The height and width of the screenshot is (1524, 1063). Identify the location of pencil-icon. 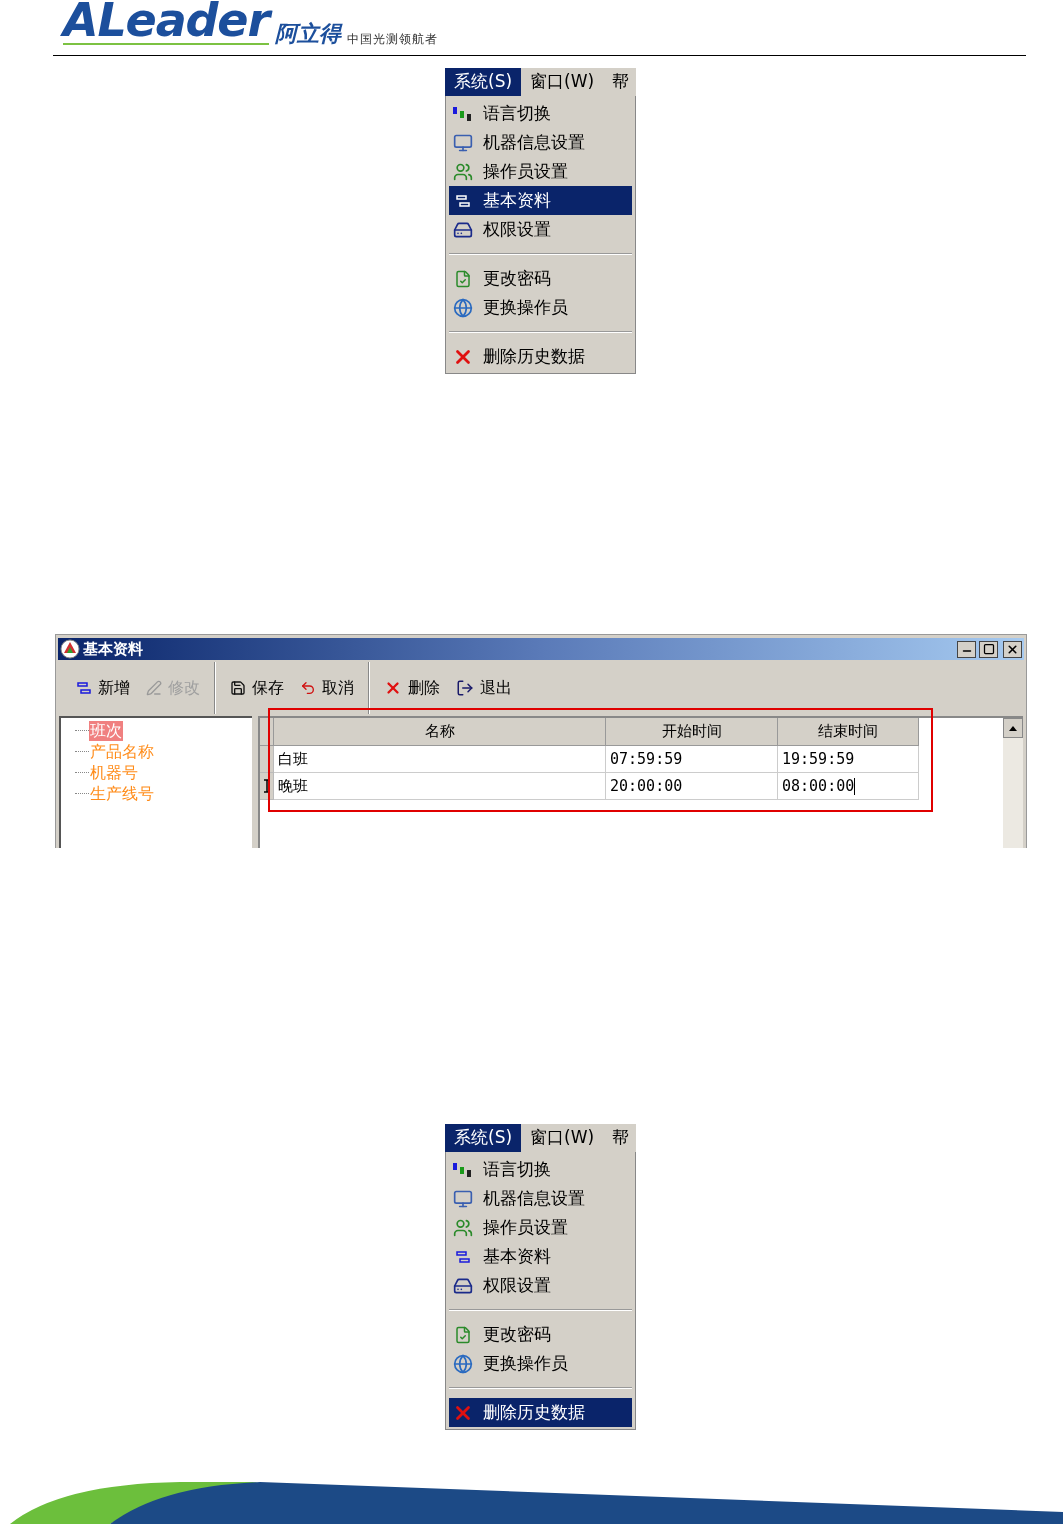
(154, 688).